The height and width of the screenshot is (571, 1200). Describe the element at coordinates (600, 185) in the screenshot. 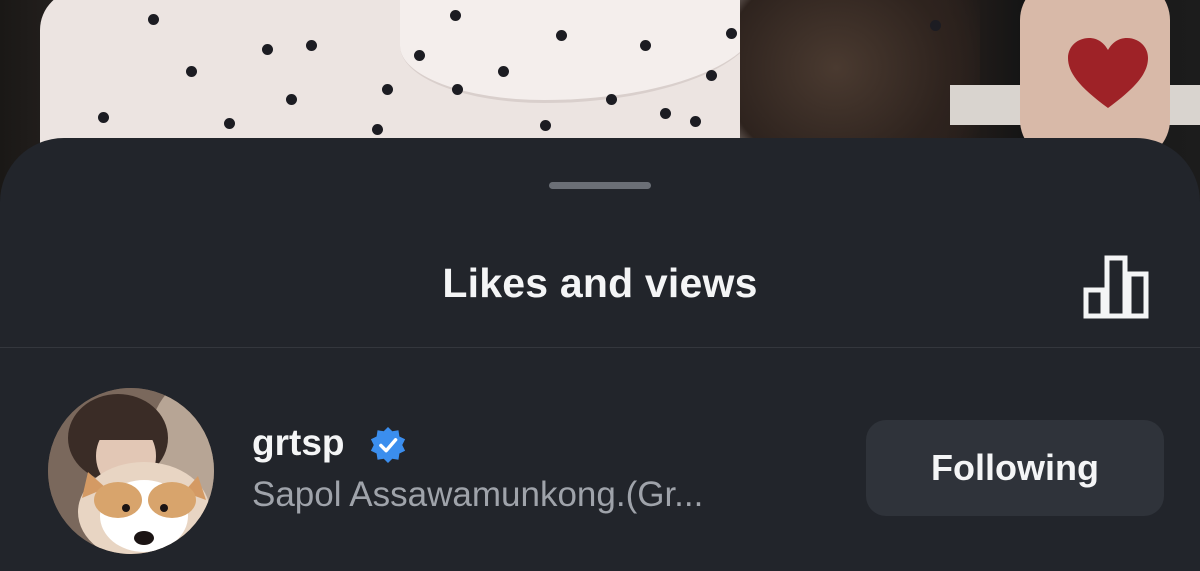

I see `sheet-grabber-handle` at that location.